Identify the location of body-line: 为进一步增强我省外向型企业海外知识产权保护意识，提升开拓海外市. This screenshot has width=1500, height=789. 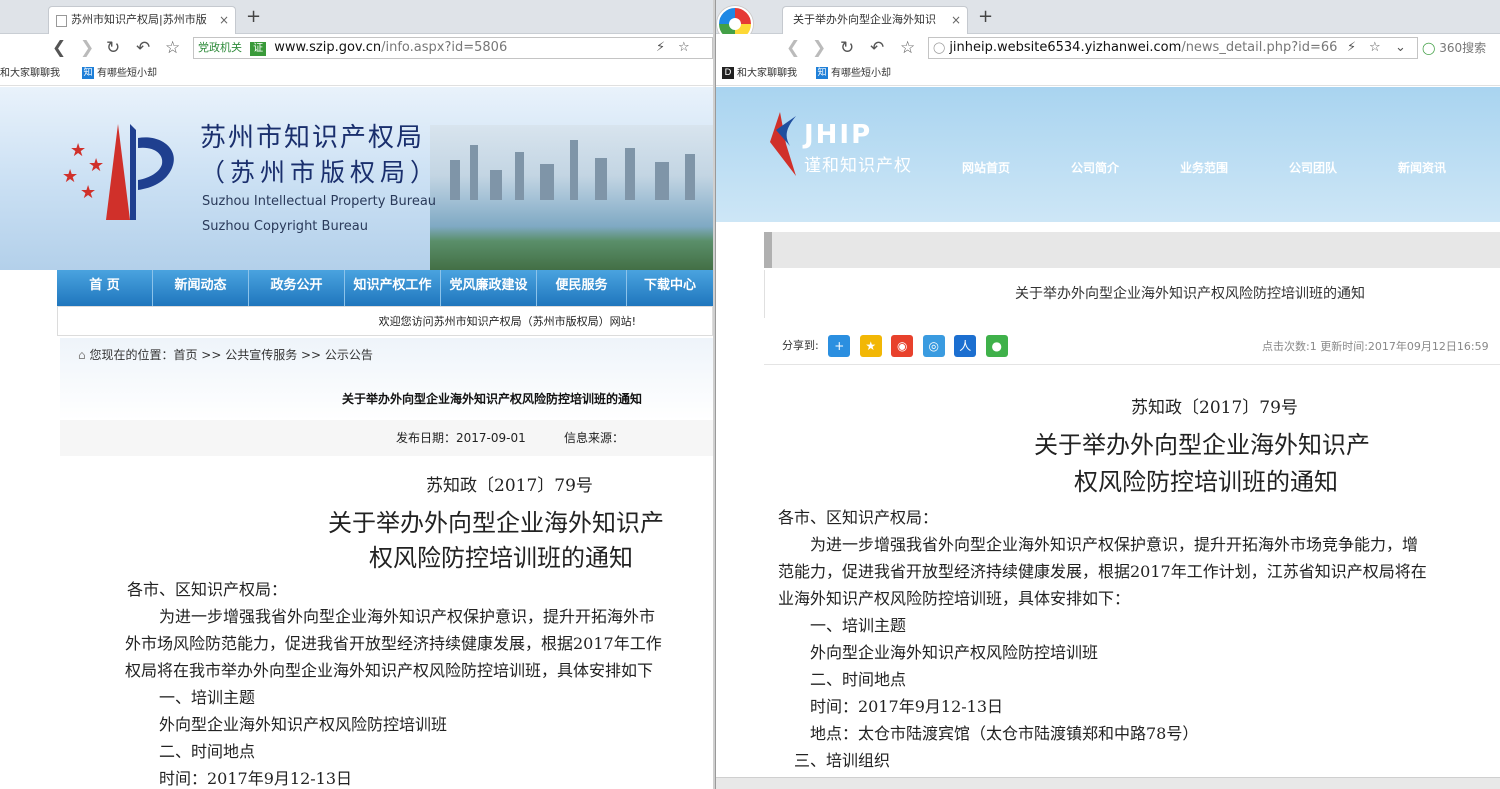
(391, 616).